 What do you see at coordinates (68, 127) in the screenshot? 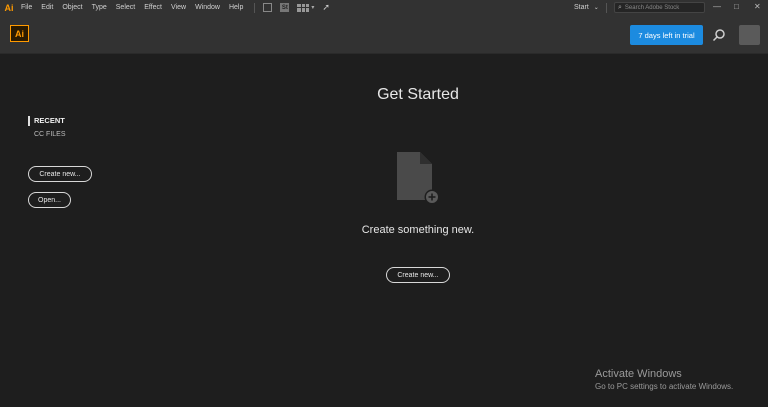
I see `sidebar: RECENT CC FILES` at bounding box center [68, 127].